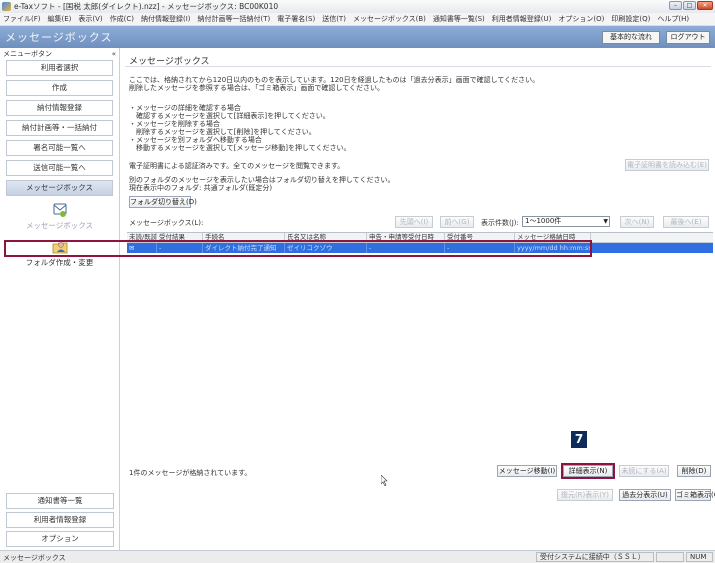  Describe the element at coordinates (59, 37) in the screenshot. I see `page-title: メッセージボックス` at that location.